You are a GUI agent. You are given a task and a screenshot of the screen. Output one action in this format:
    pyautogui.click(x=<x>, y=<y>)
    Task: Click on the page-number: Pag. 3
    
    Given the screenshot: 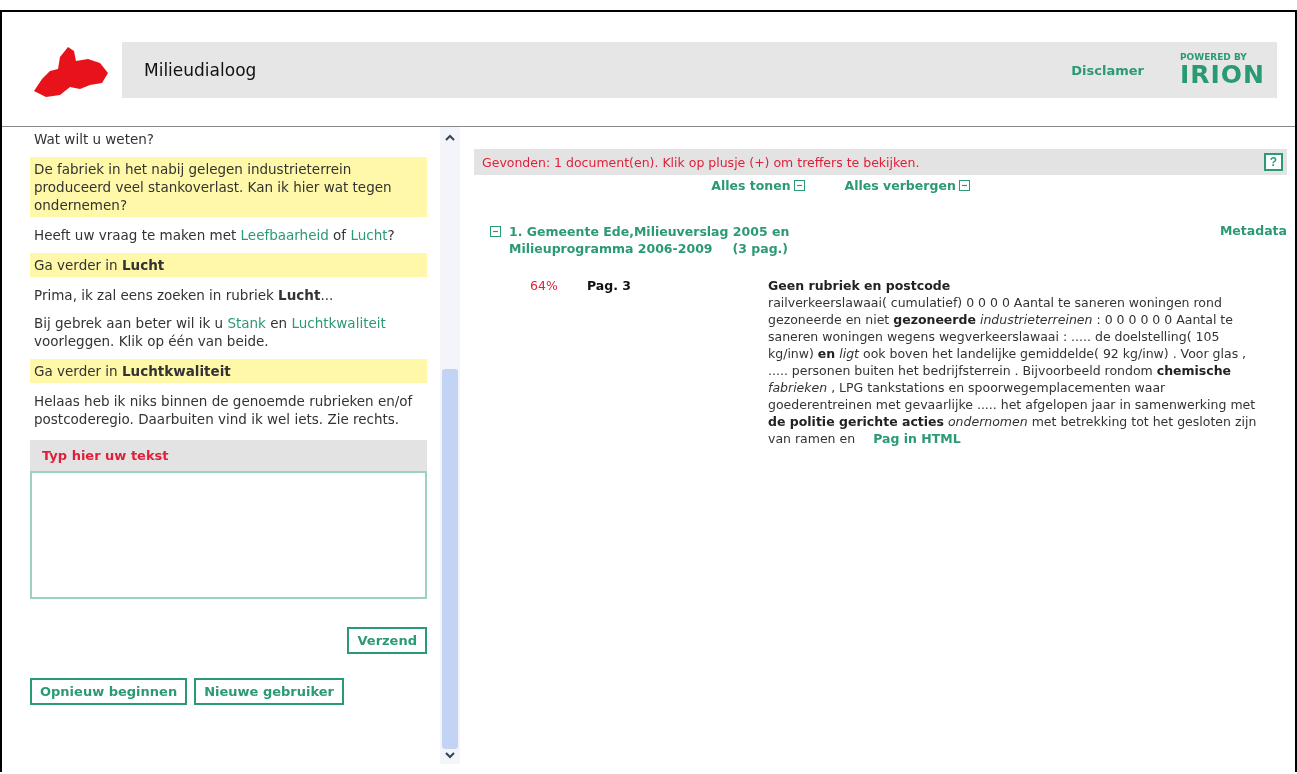 What is the action you would take?
    pyautogui.click(x=609, y=286)
    